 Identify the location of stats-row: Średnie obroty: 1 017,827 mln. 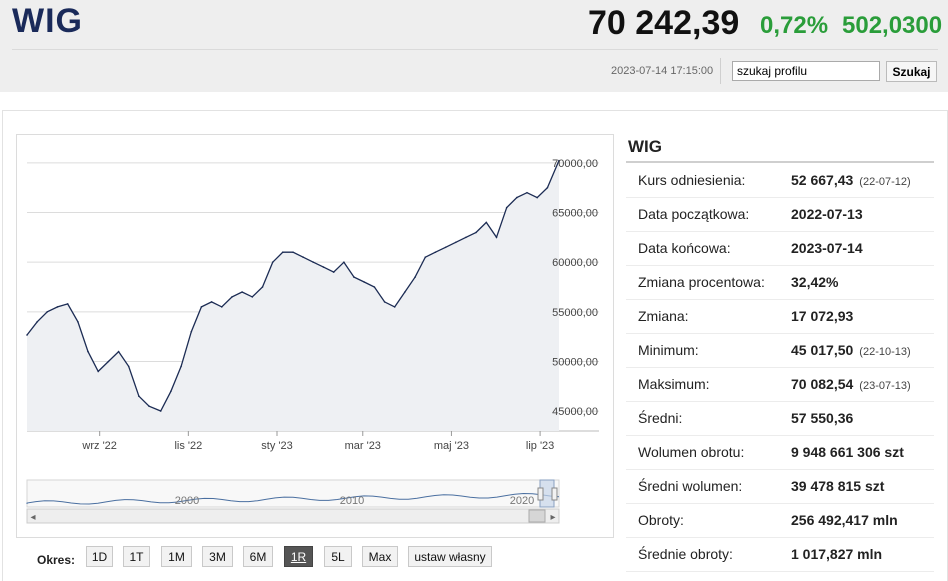
(780, 554).